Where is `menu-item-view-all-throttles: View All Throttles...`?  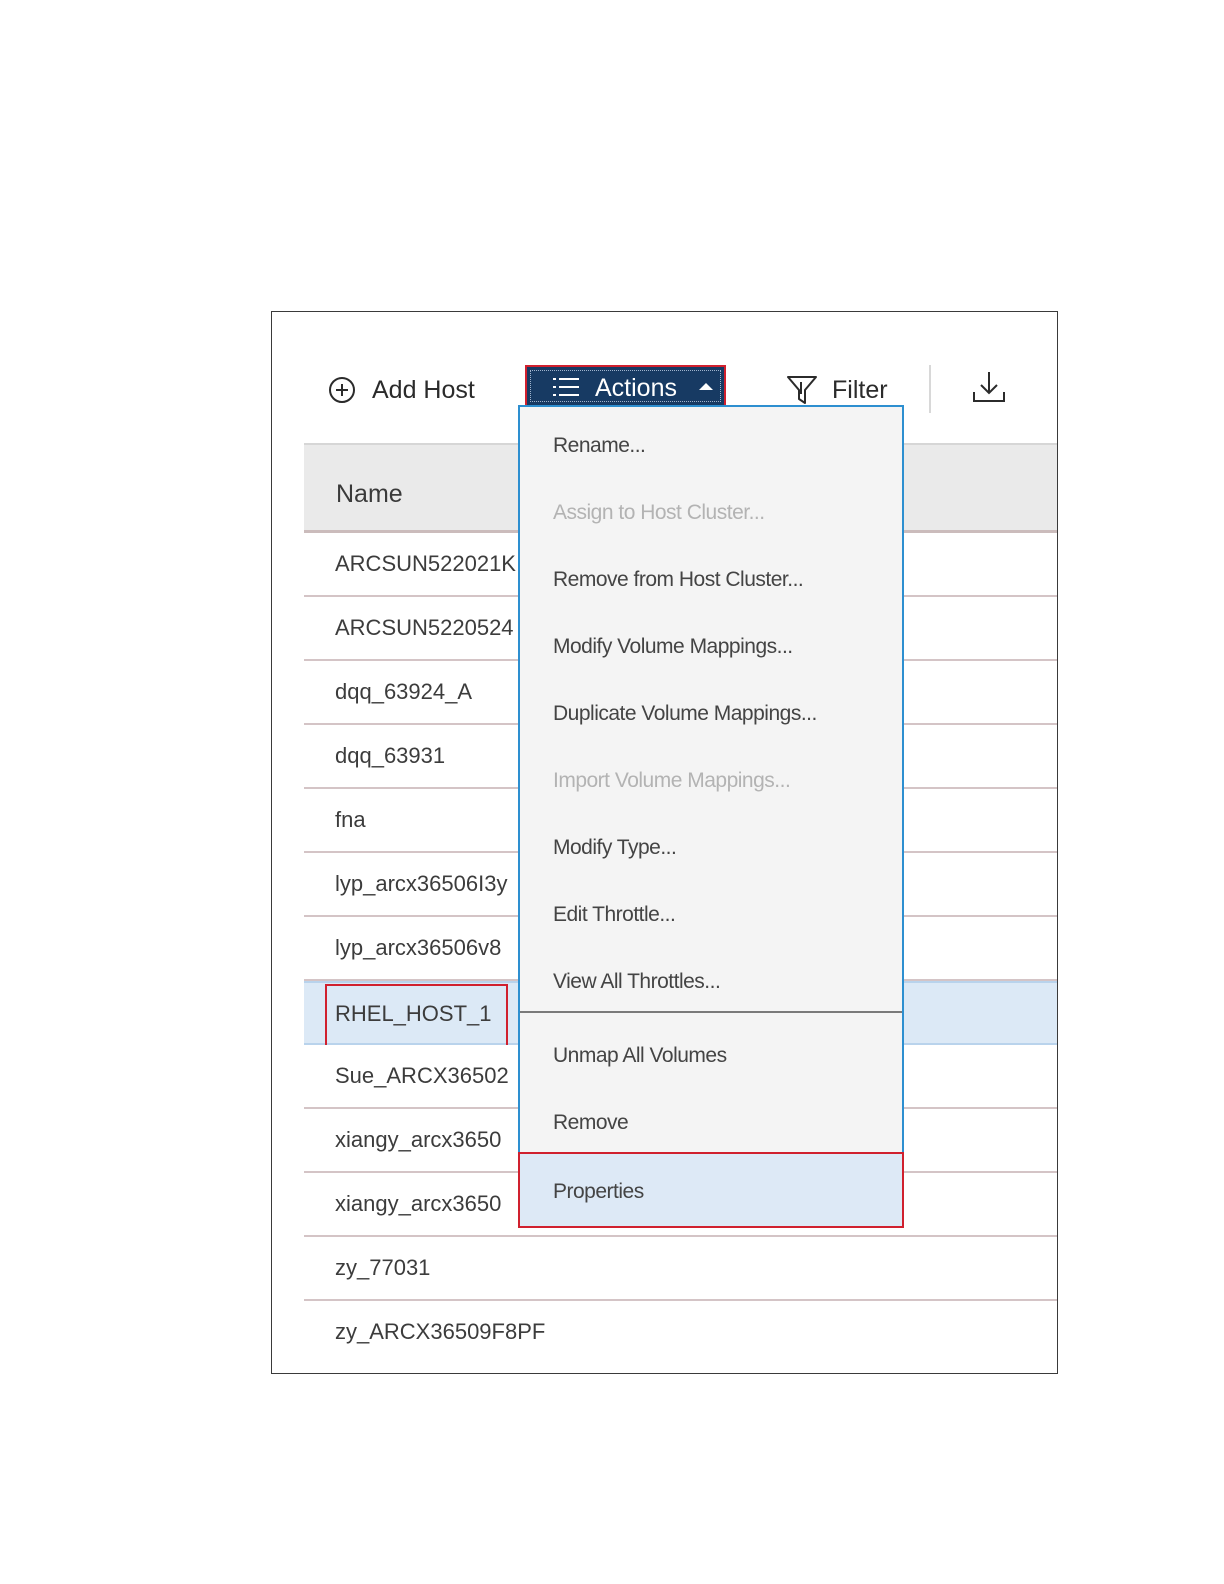
menu-item-view-all-throttles: View All Throttles... is located at coordinates (637, 982).